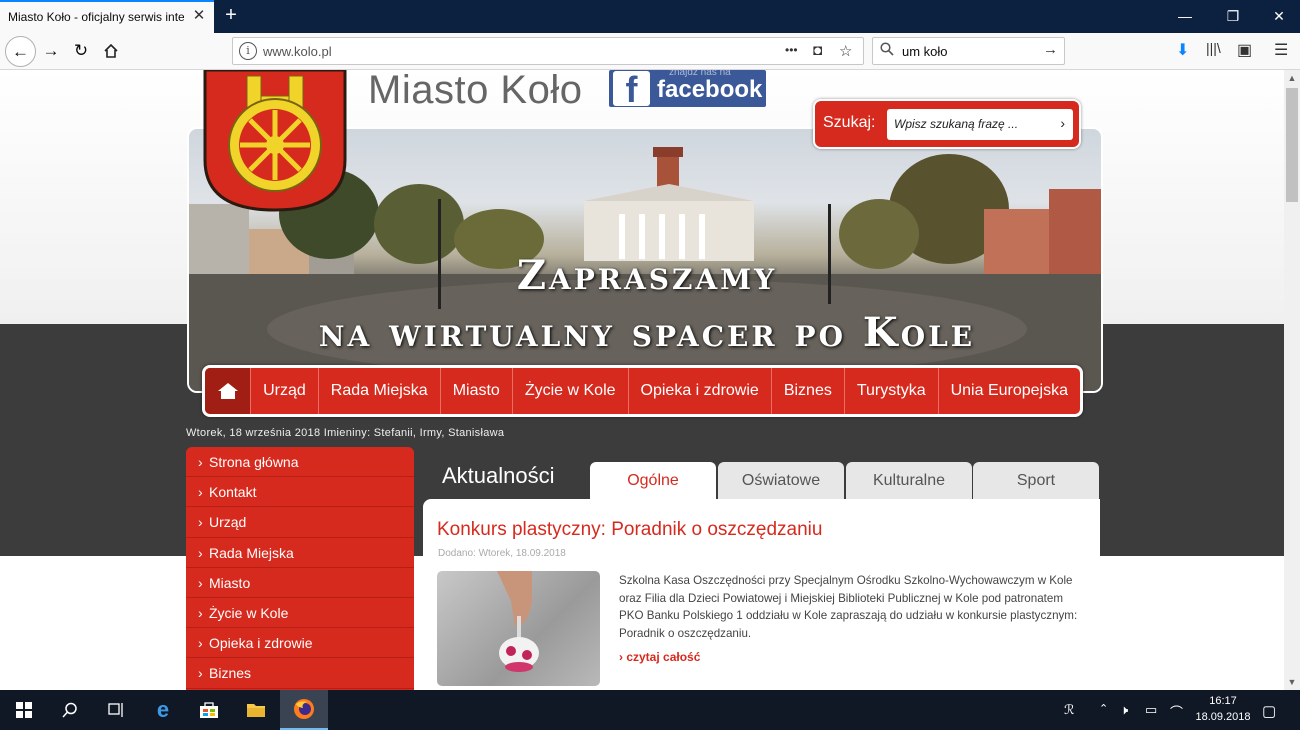 The width and height of the screenshot is (1300, 730). Describe the element at coordinates (647, 332) in the screenshot. I see `banner-title-line2: na wirtualny spacer po Kole` at that location.